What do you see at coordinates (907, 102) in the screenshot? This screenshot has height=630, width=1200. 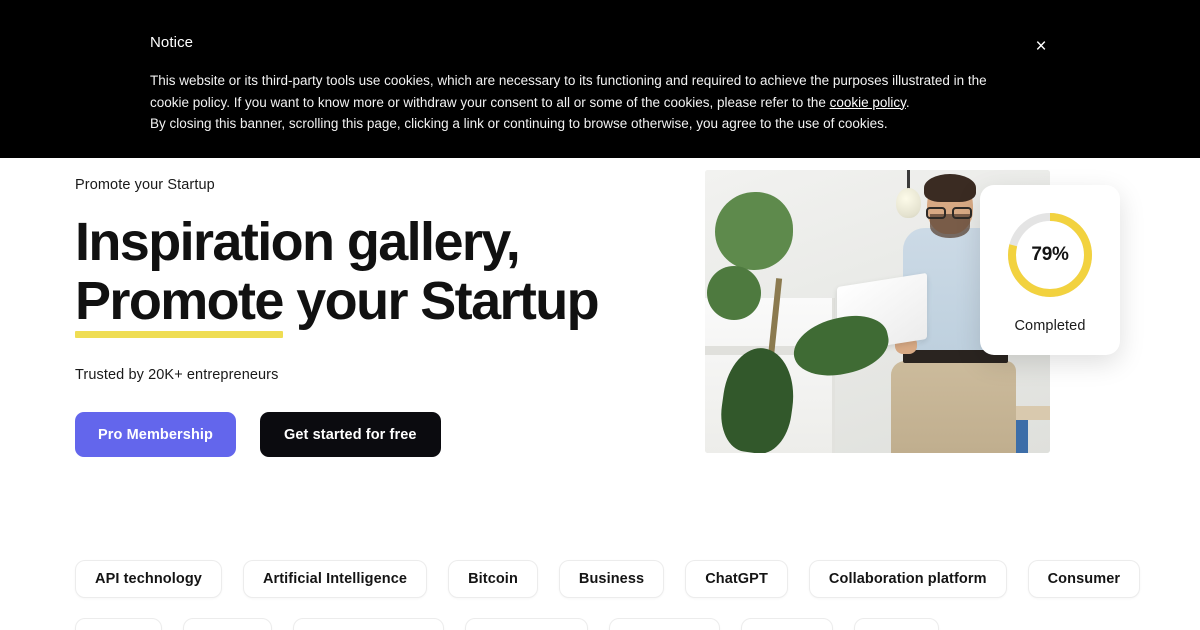 I see `cookie-notice-text-after-link: .` at bounding box center [907, 102].